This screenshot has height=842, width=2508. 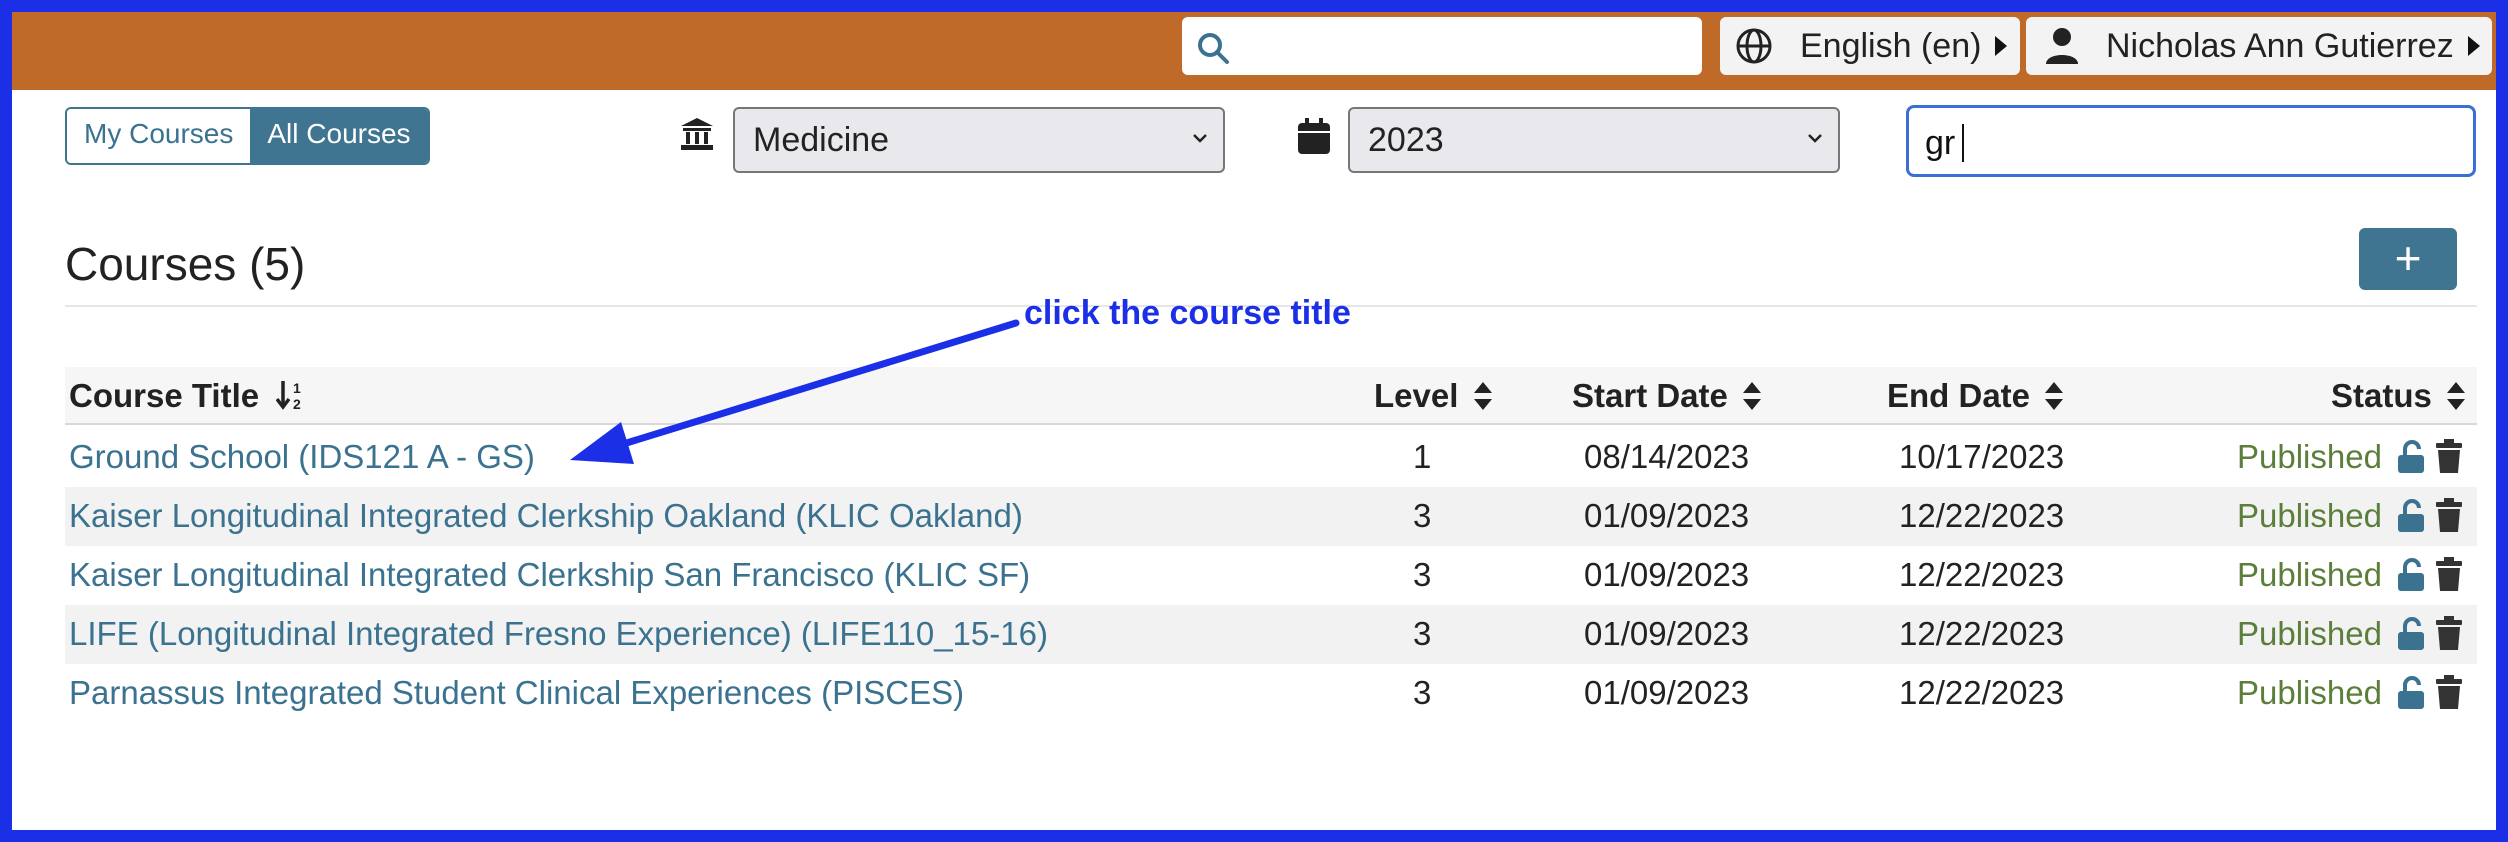 What do you see at coordinates (795, 391) in the screenshot?
I see `annotation-arrow` at bounding box center [795, 391].